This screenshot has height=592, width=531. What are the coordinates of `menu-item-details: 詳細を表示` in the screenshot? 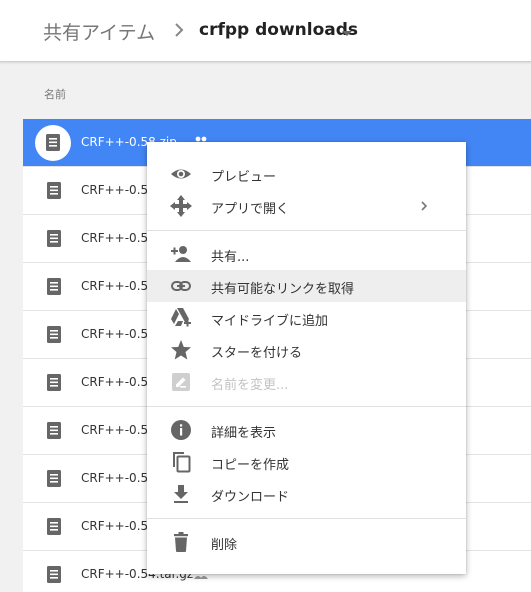 It's located at (306, 430).